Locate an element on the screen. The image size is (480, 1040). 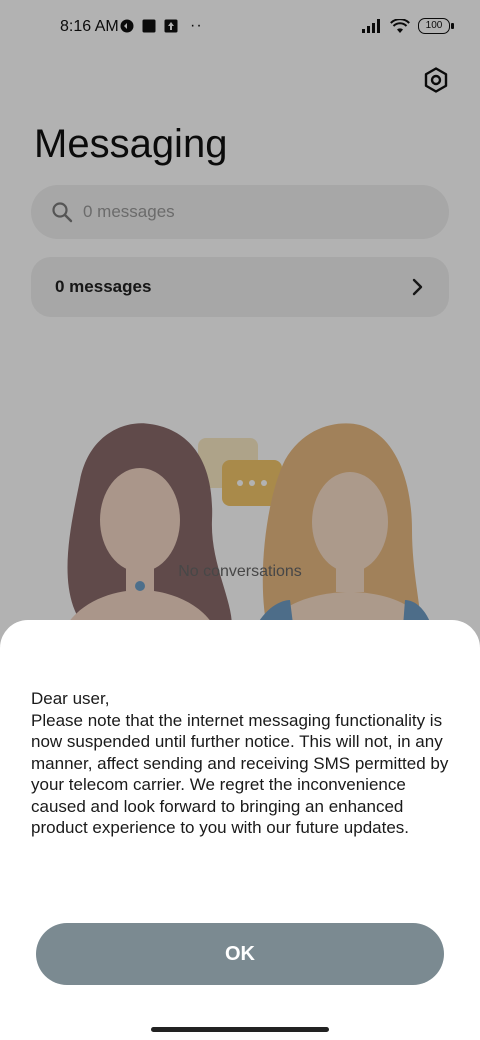
home-indicator is located at coordinates (240, 1029).